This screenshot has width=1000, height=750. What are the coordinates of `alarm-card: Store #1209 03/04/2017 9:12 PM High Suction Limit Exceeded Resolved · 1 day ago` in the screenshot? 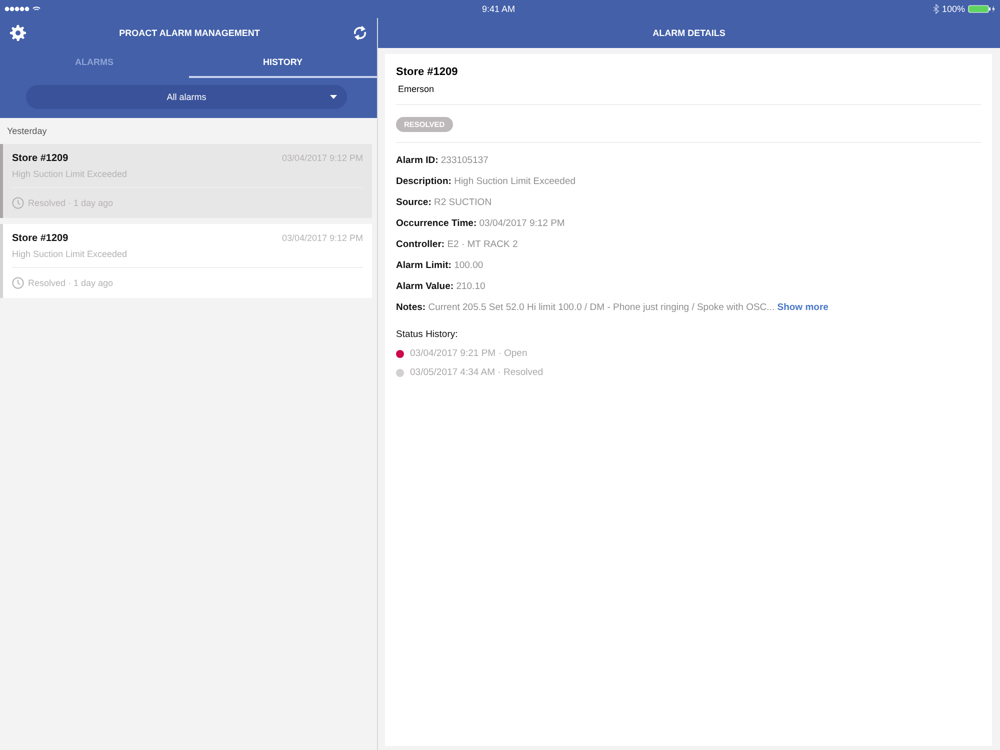 It's located at (186, 261).